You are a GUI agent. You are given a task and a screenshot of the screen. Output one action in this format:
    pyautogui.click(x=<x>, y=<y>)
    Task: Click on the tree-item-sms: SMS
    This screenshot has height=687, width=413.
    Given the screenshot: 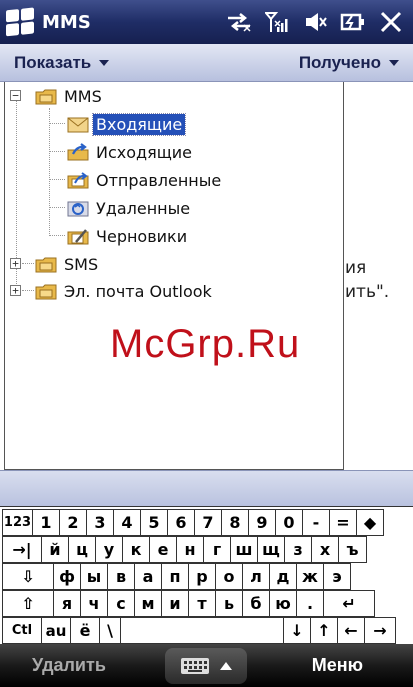 What is the action you would take?
    pyautogui.click(x=68, y=264)
    